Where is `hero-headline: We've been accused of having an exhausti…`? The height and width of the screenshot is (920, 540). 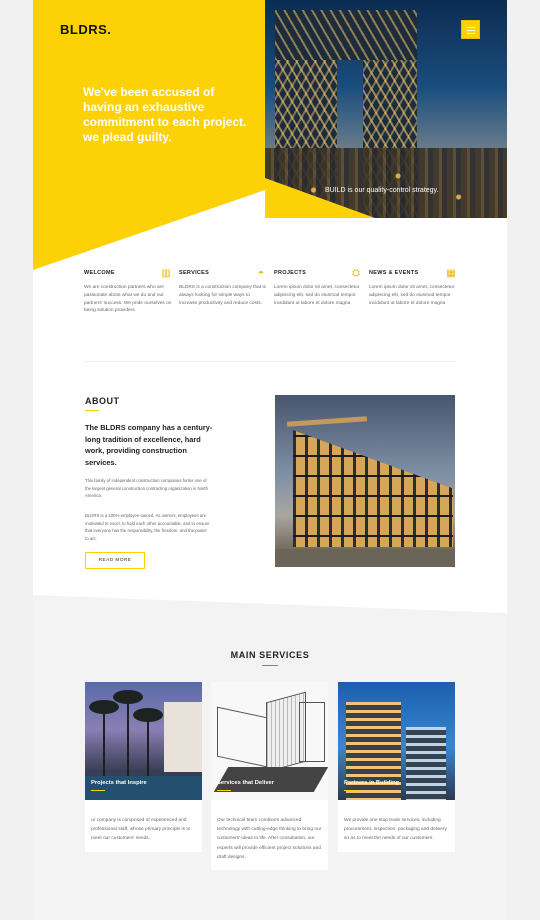
hero-headline: We've been accused of having an exhausti… is located at coordinates (165, 114).